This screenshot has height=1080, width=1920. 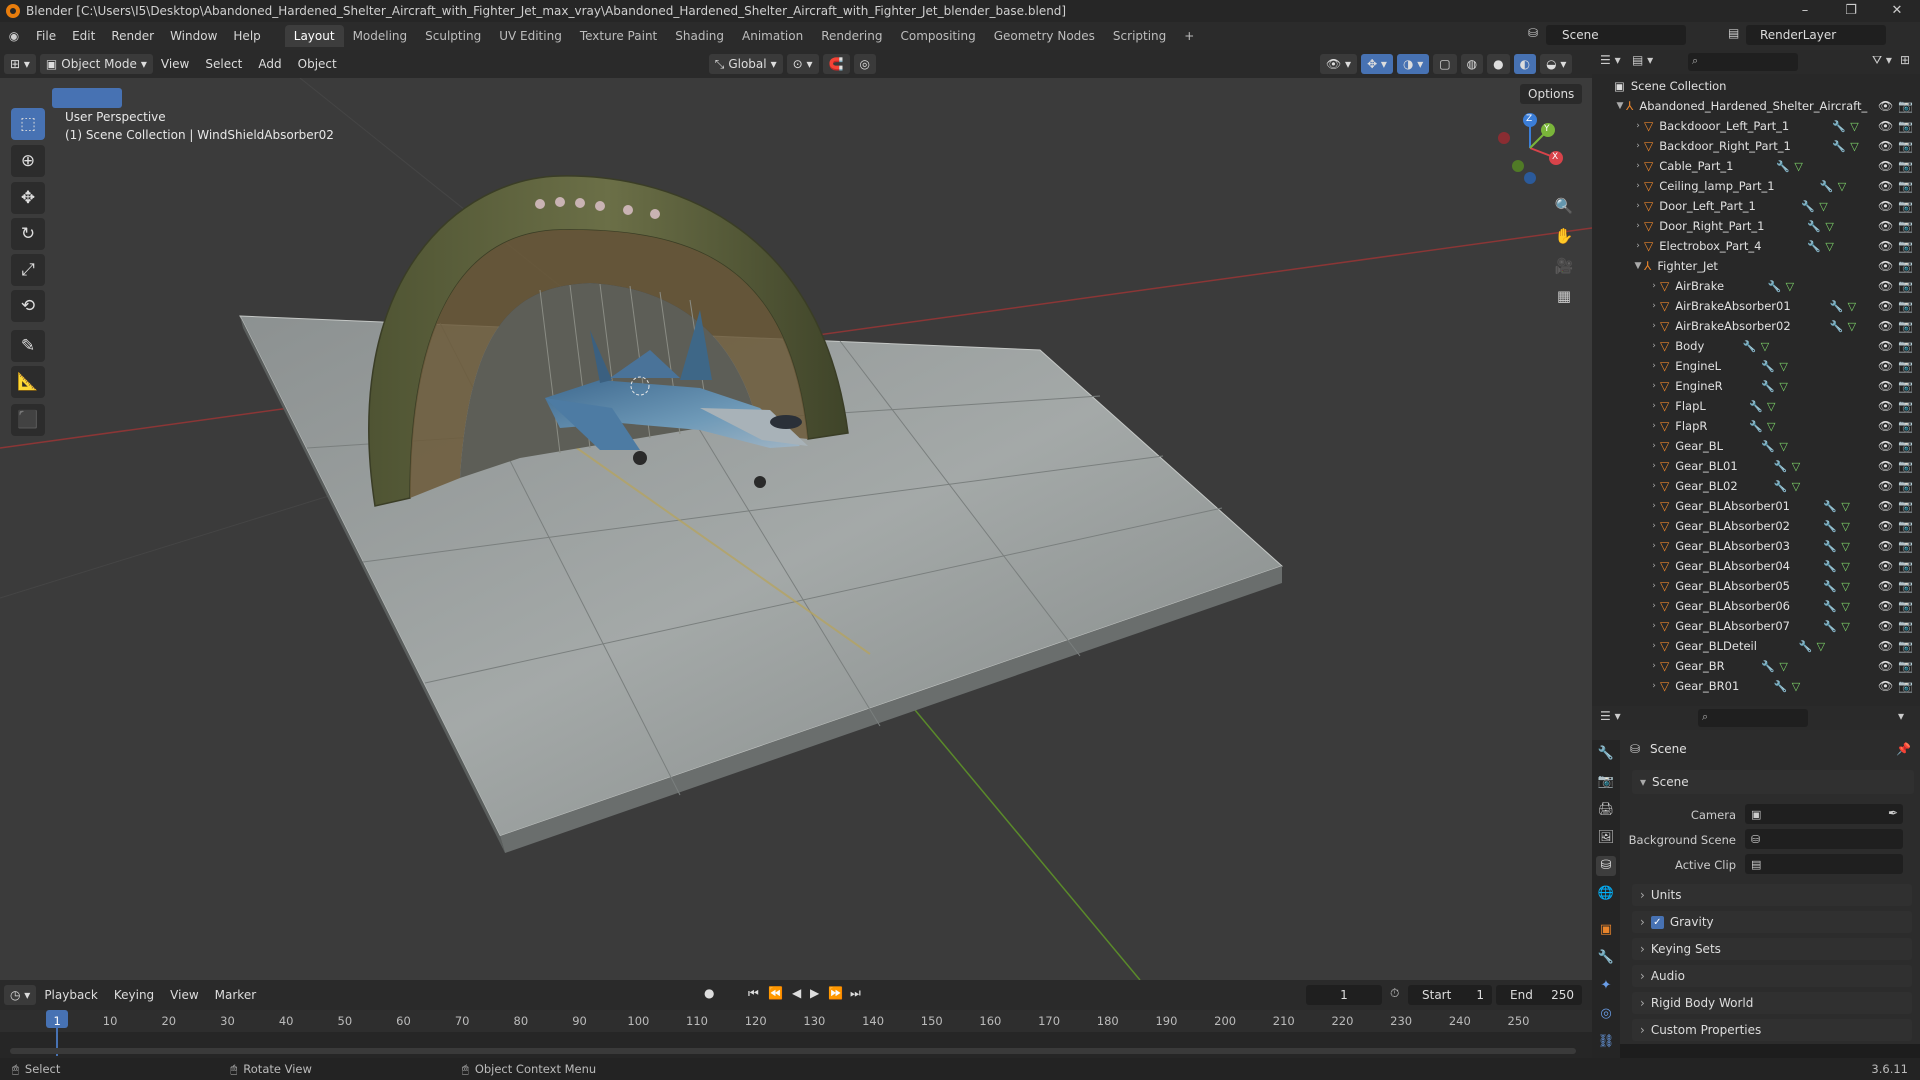 I want to click on move-tool-icon: ✥, so click(x=28, y=198).